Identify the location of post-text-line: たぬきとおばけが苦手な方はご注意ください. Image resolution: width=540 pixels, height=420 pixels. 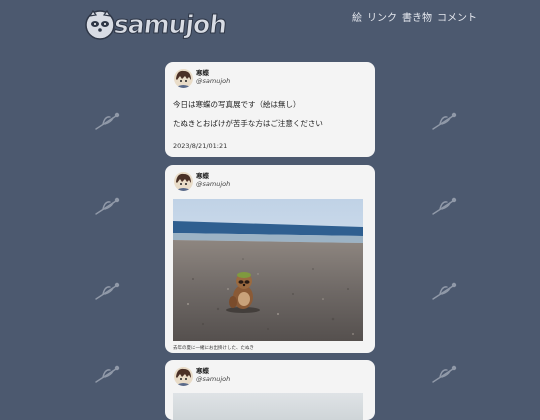
(248, 123).